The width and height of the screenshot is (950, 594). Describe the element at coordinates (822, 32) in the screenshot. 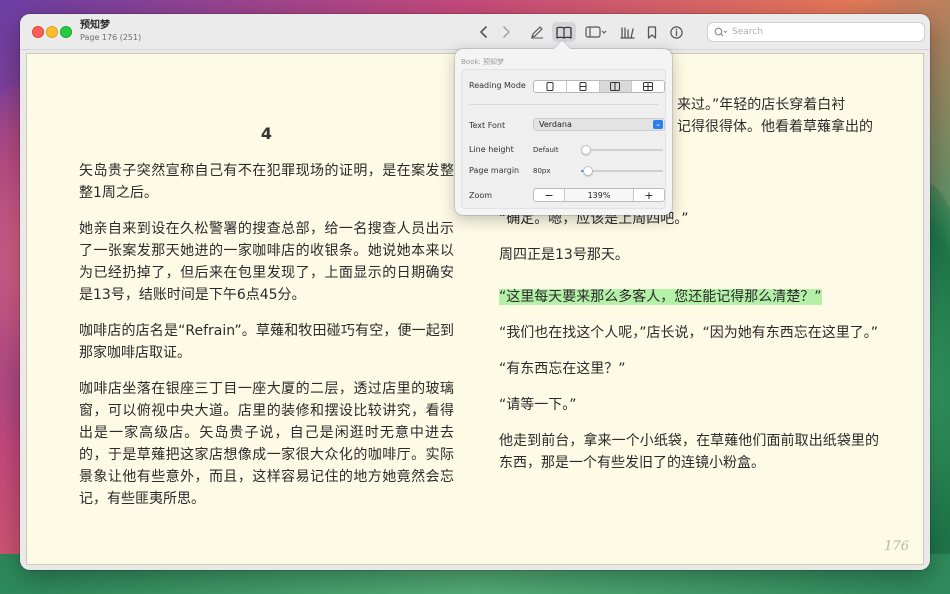

I see `search-input` at that location.